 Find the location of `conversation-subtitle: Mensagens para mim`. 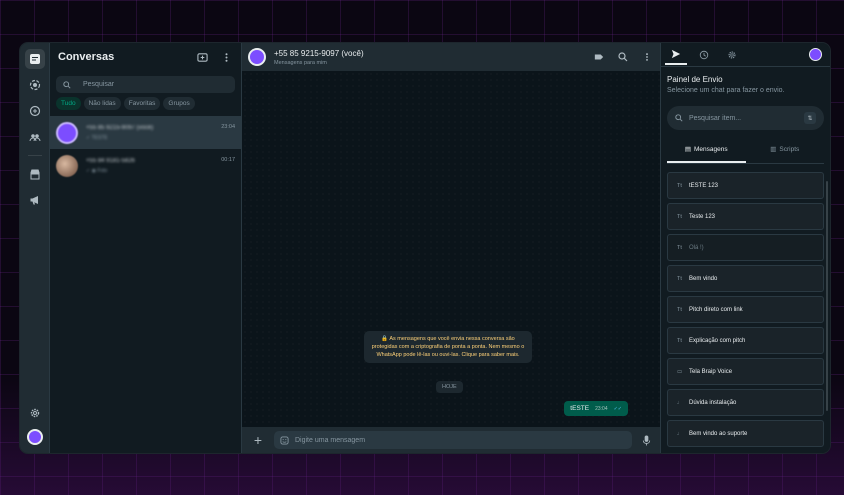

conversation-subtitle: Mensagens para mim is located at coordinates (300, 62).